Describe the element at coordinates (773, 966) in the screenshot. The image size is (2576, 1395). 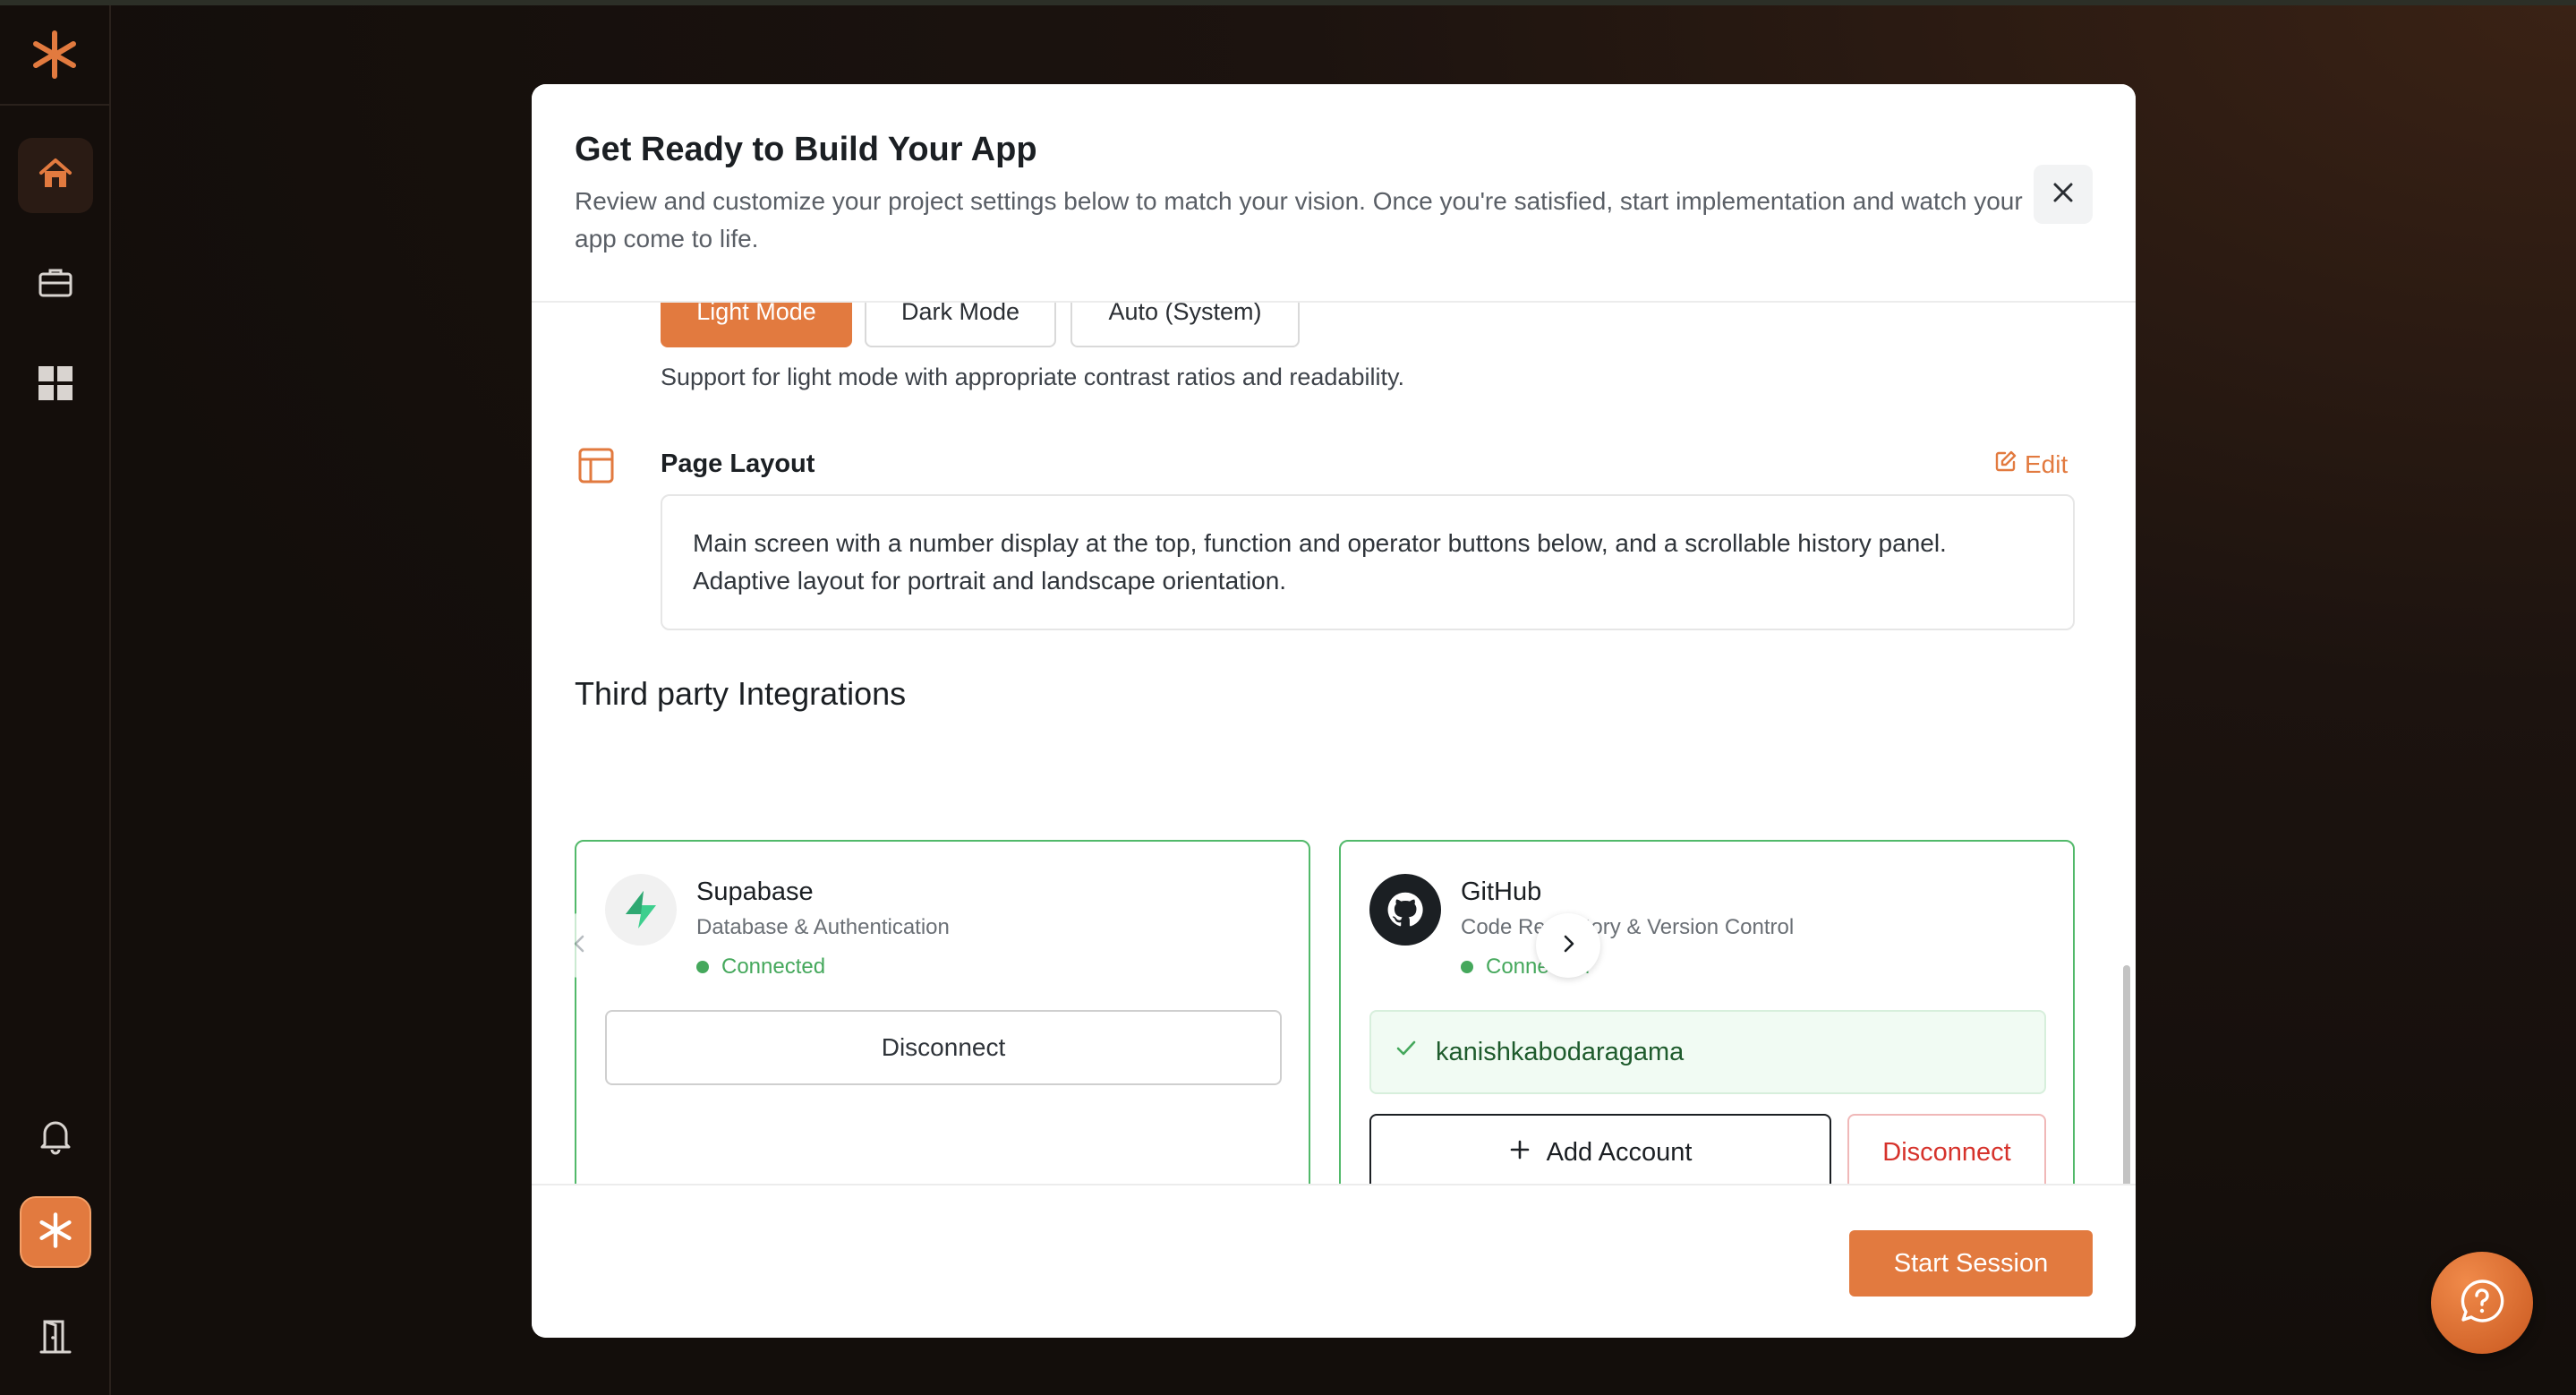
I see `status-label: Connected` at that location.